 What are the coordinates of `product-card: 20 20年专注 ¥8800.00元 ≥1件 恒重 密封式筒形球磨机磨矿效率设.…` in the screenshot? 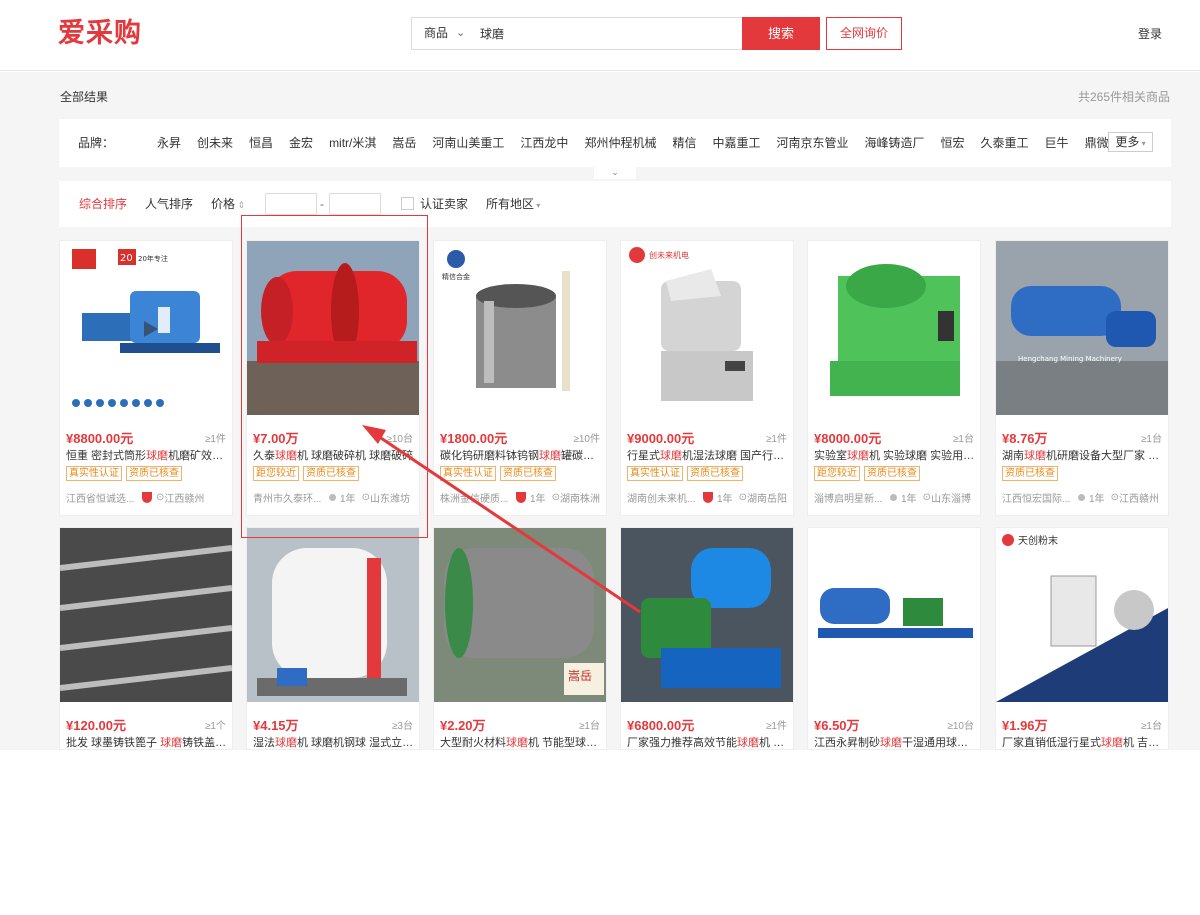 It's located at (146, 378).